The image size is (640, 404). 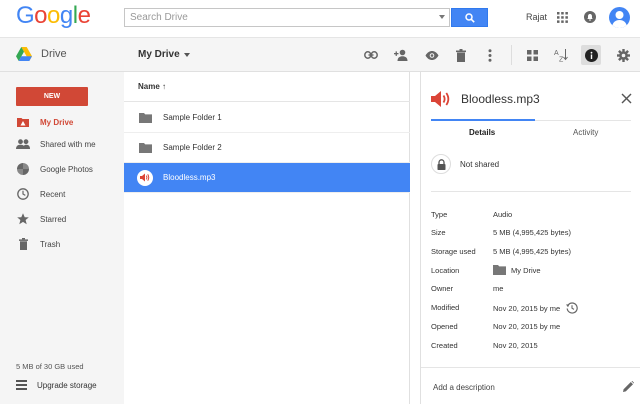 I want to click on file-name: Sample Folder 2, so click(x=192, y=147).